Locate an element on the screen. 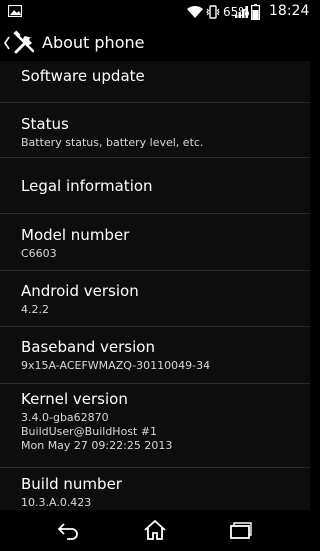 Image resolution: width=320 pixels, height=551 pixels. list-item-software-update: Software update is located at coordinates (155, 82).